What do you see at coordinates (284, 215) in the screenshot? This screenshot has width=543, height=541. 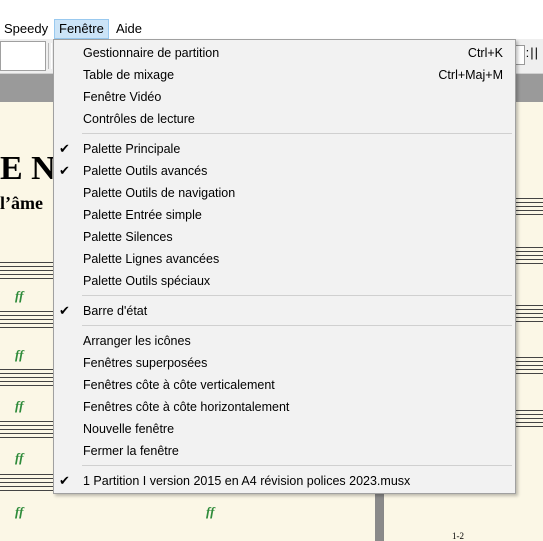 I see `menu-item: Palette Entrée simple` at bounding box center [284, 215].